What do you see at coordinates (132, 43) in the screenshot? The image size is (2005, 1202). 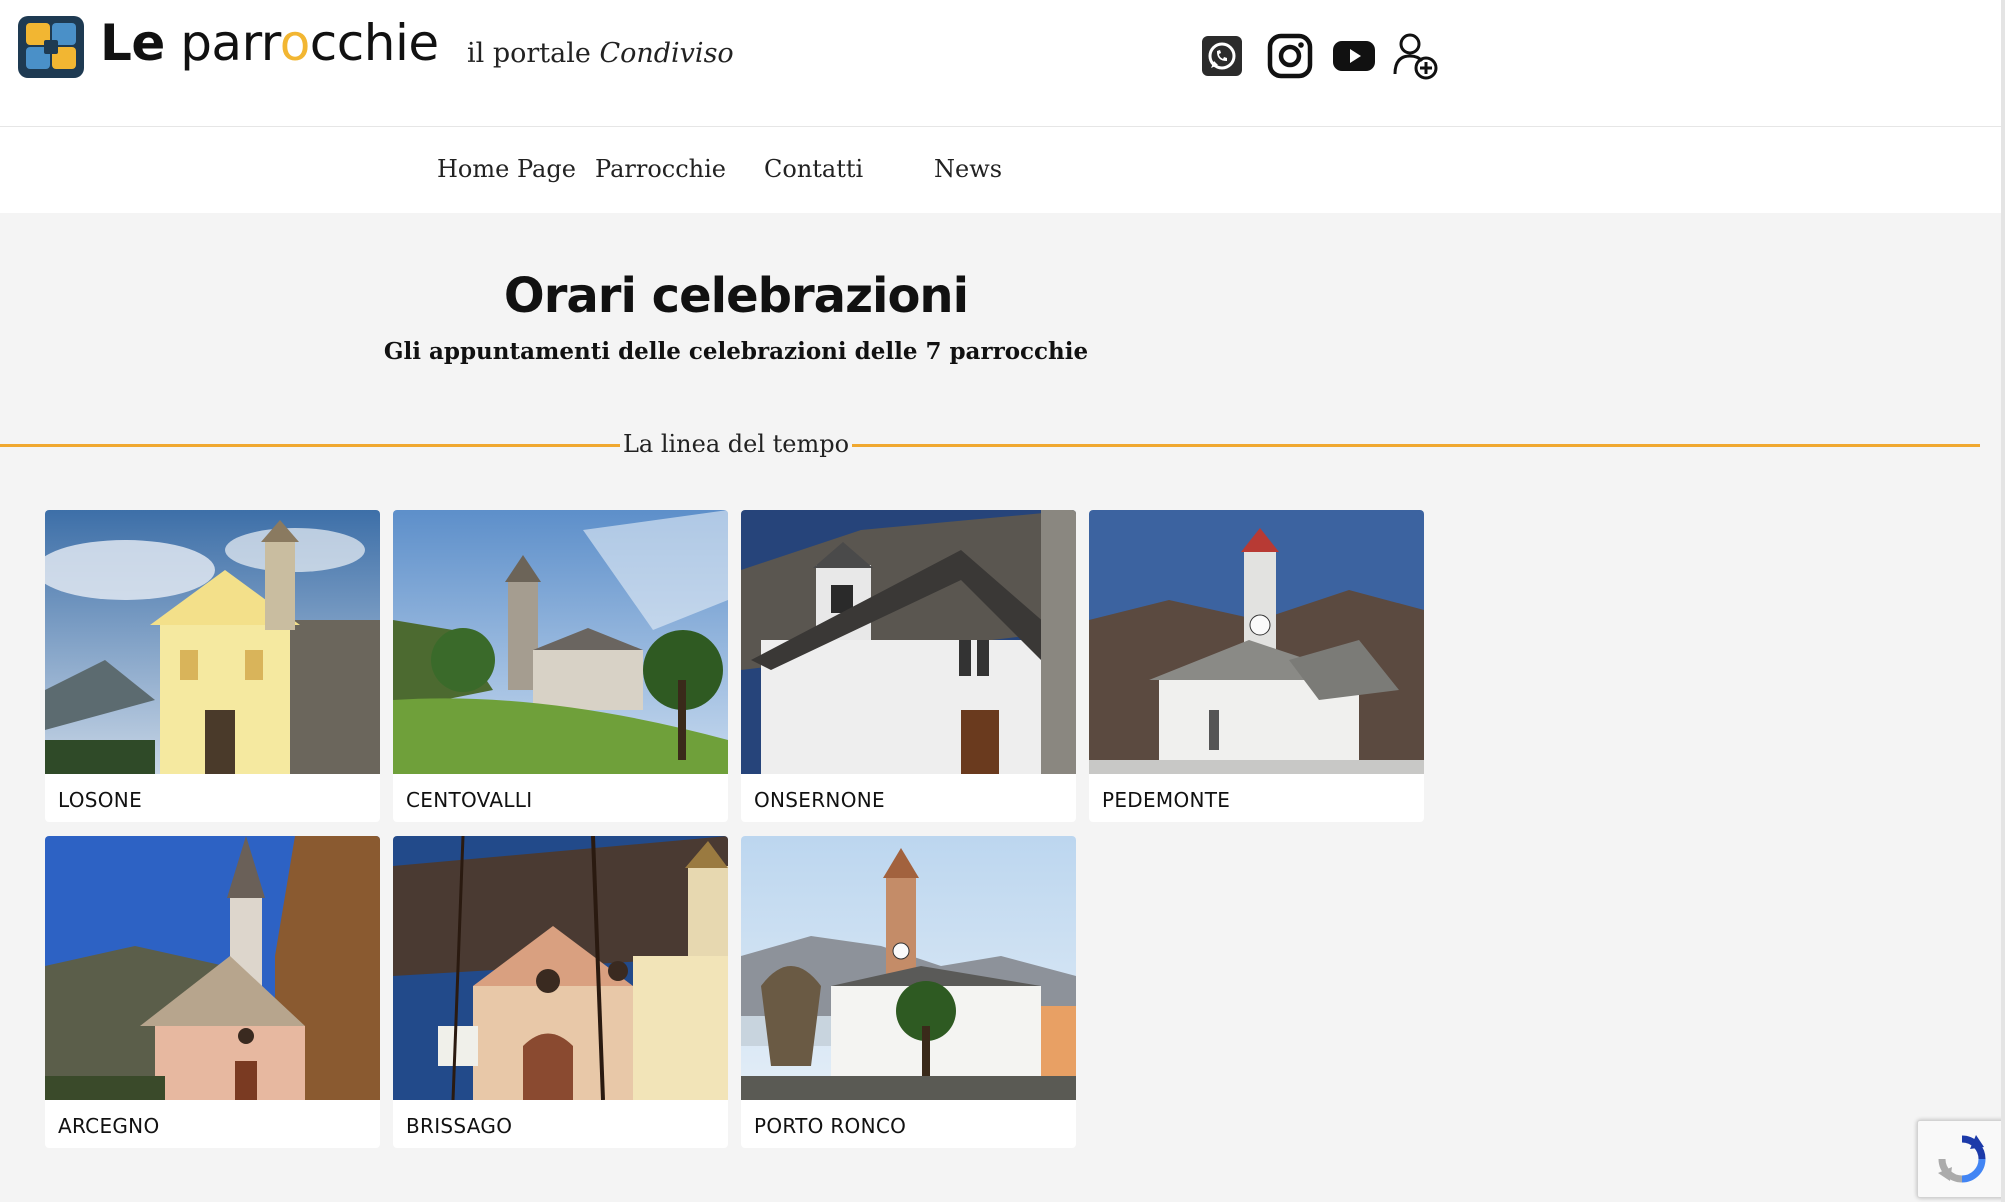 I see `logo-le: Le` at bounding box center [132, 43].